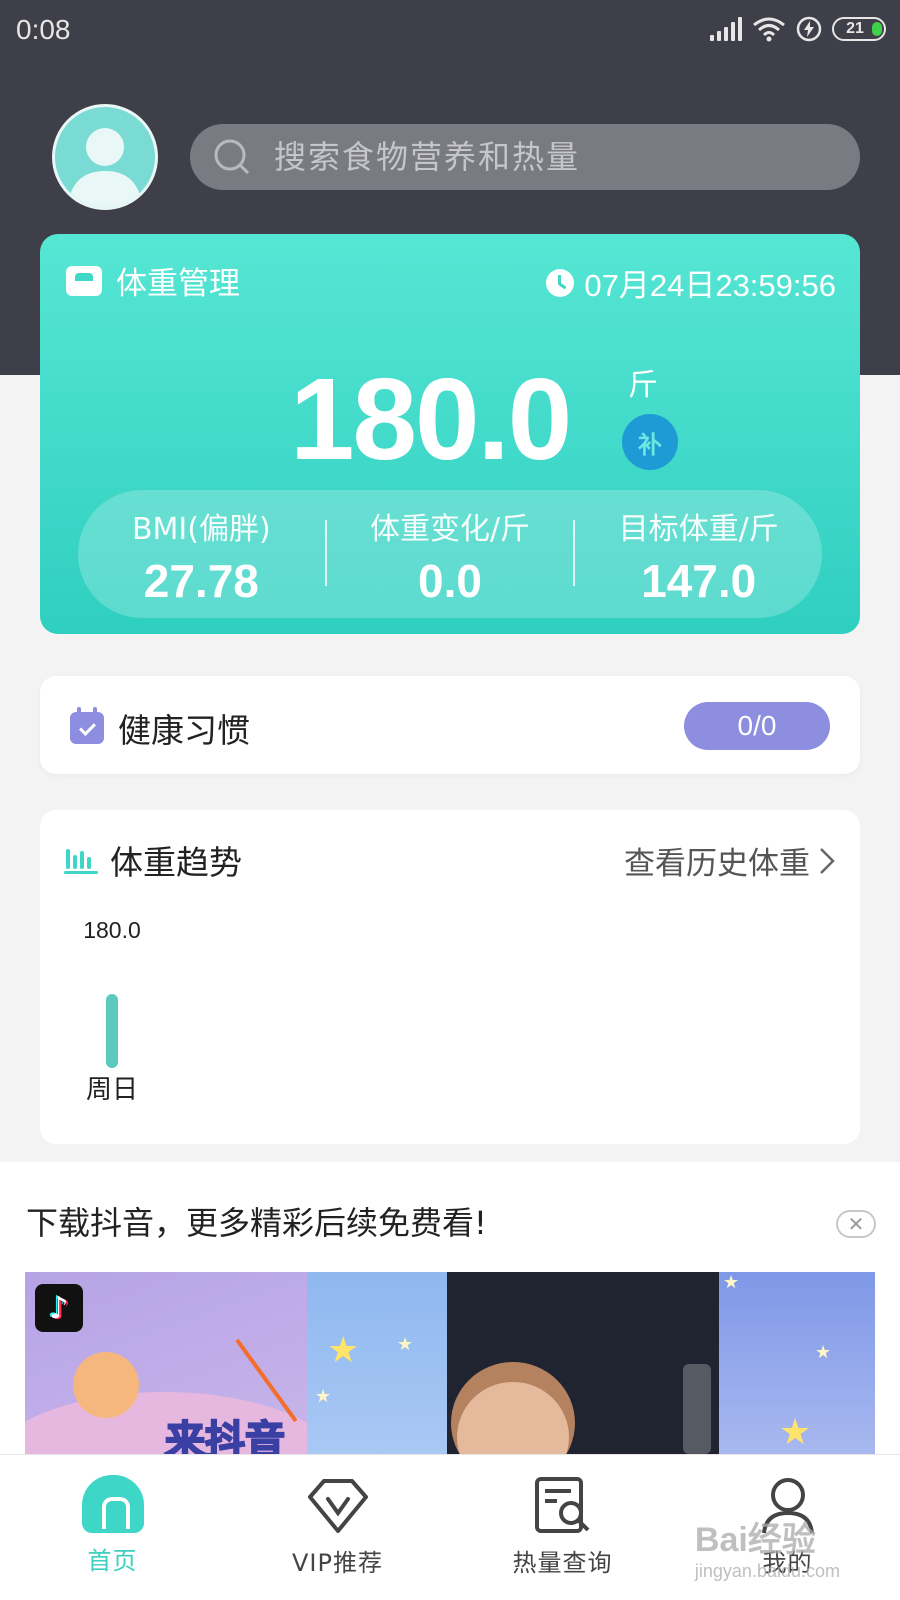  Describe the element at coordinates (106, 1385) in the screenshot. I see `ad-sun-graphic` at that location.